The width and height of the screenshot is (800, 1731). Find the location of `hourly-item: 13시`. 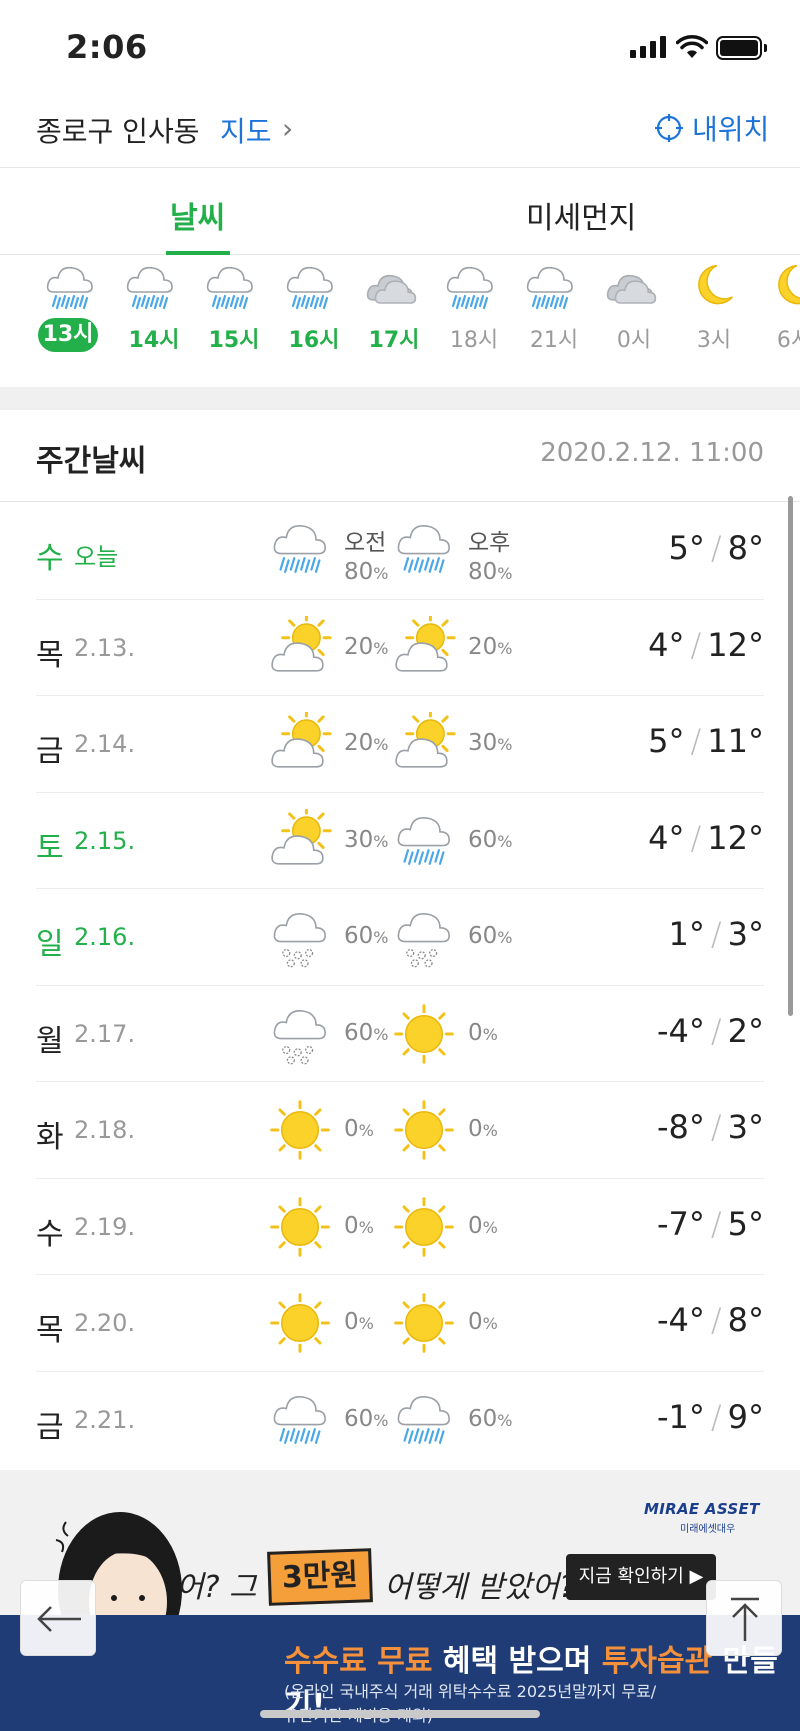

hourly-item: 13시 is located at coordinates (74, 321).